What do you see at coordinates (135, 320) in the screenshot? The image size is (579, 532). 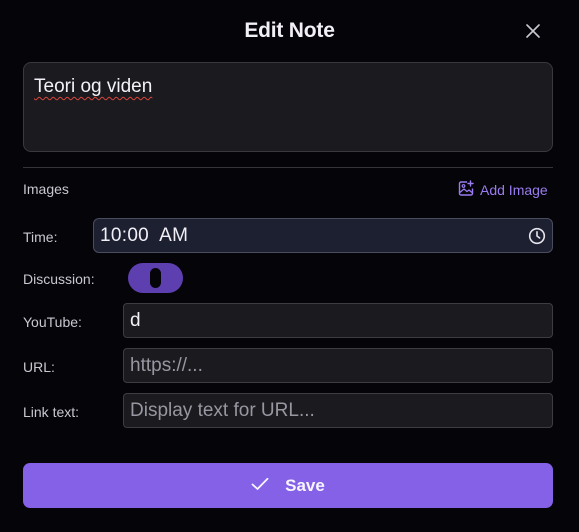 I see `youtube-value: d` at bounding box center [135, 320].